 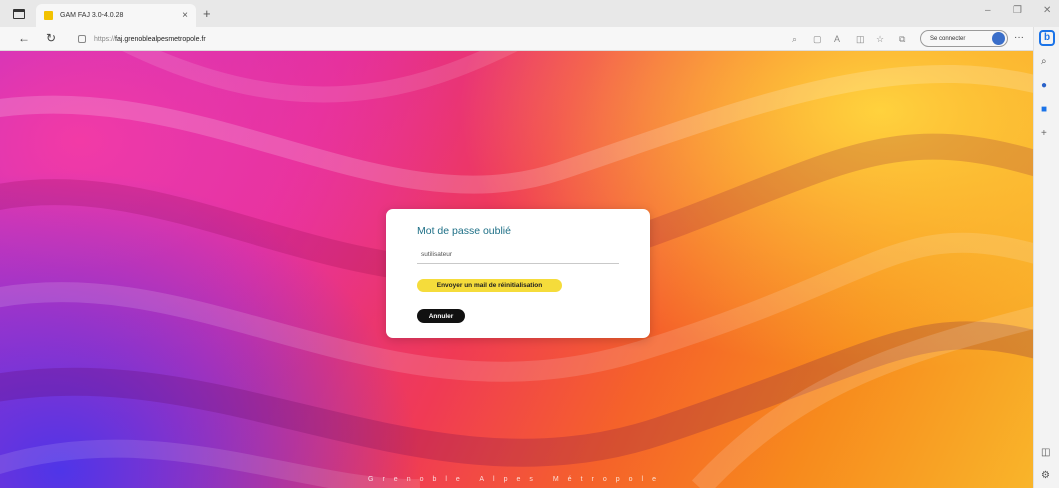 What do you see at coordinates (464, 231) in the screenshot?
I see `card-title: Mot de passe oublié` at bounding box center [464, 231].